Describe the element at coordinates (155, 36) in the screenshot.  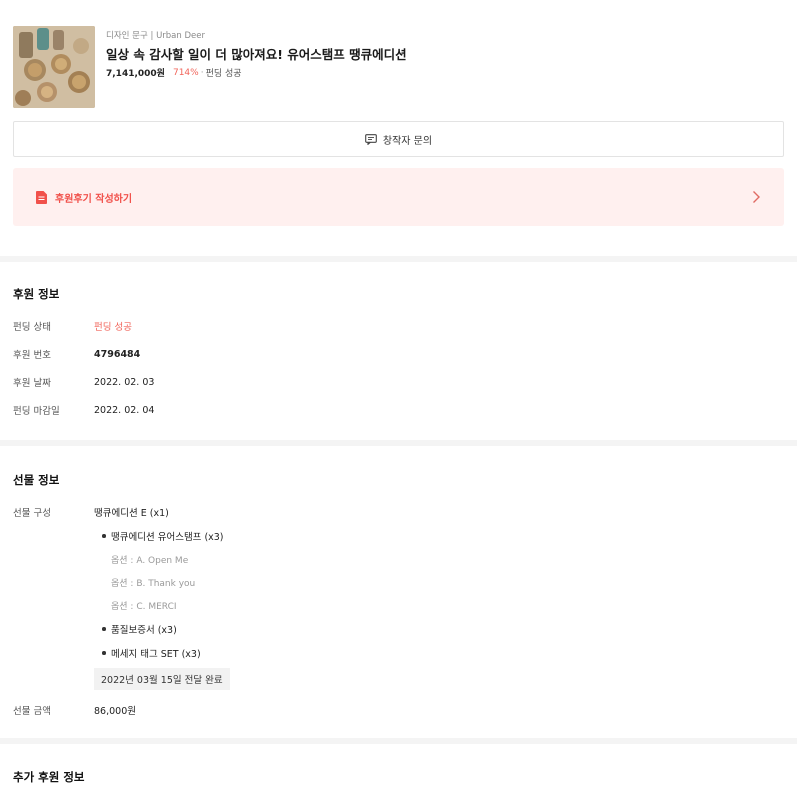
I see `project-category: 디자인 문구 | Urban Deer` at that location.